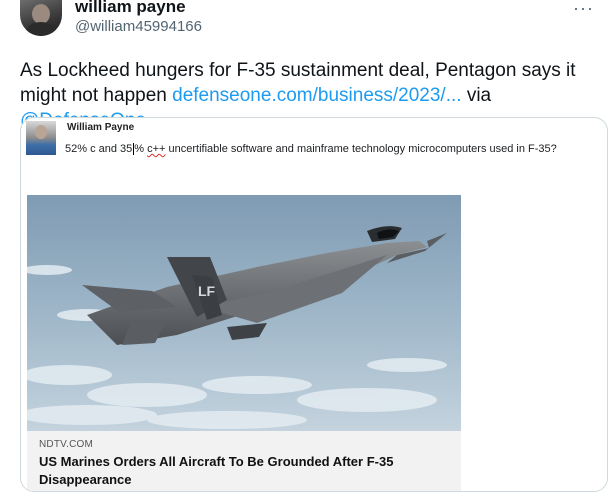  I want to click on author-handle: @william45994166, so click(138, 26).